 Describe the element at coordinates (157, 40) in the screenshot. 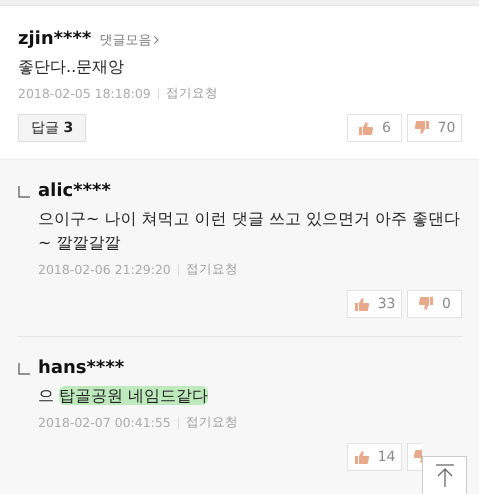

I see `chevron-right-icon` at that location.